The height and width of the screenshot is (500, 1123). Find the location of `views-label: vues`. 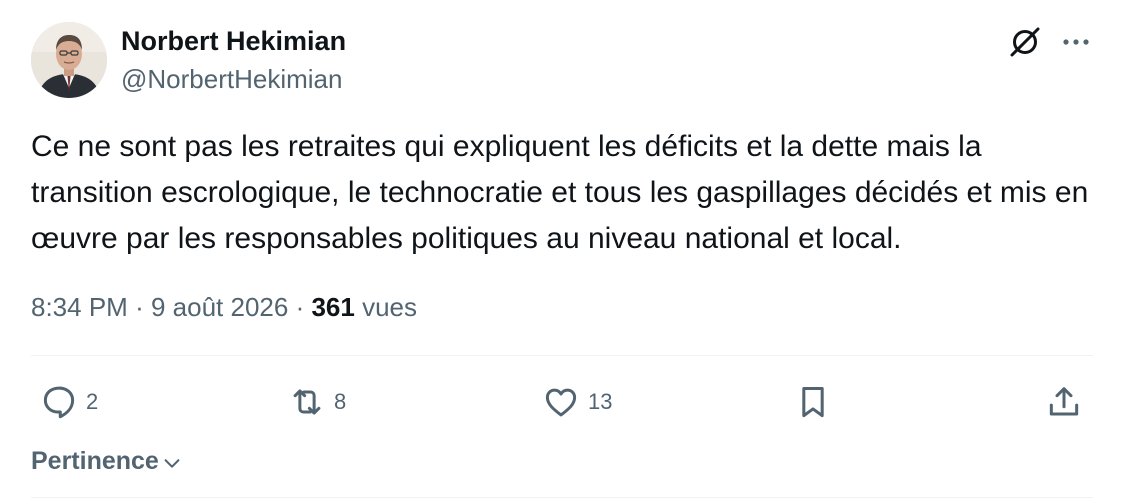

views-label: vues is located at coordinates (390, 307).